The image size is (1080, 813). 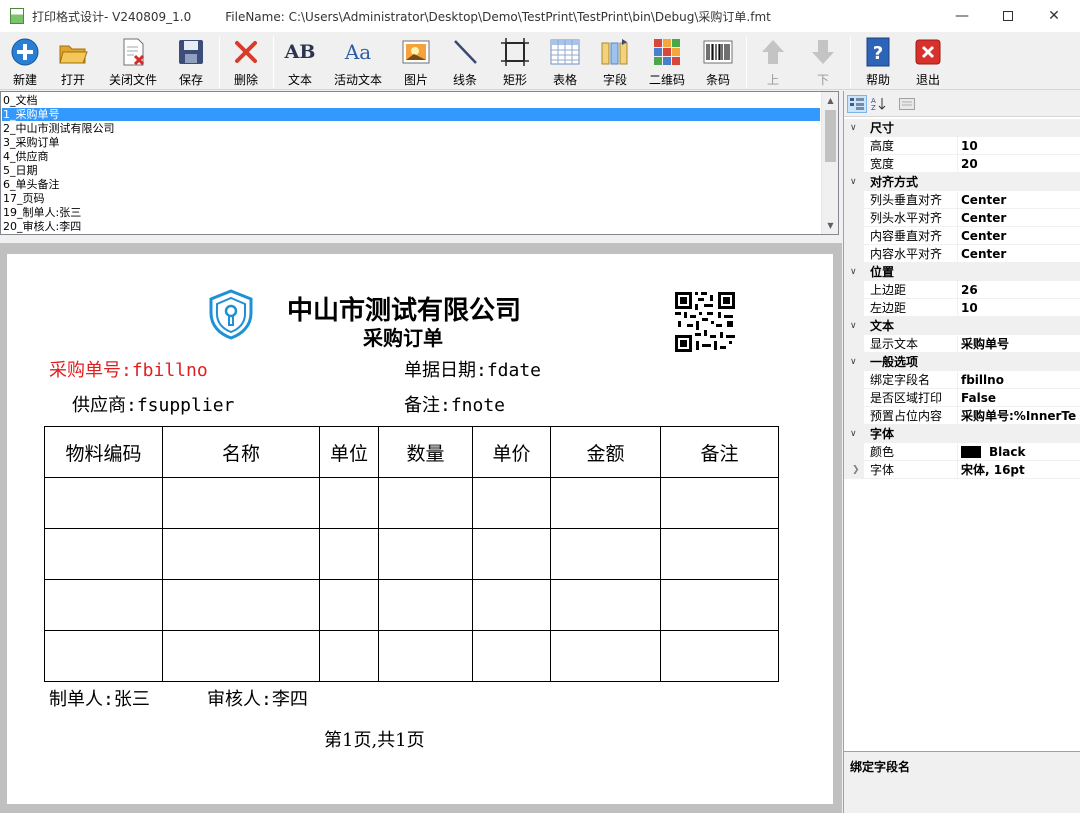 What do you see at coordinates (1008, 16) in the screenshot?
I see `maximize-button` at bounding box center [1008, 16].